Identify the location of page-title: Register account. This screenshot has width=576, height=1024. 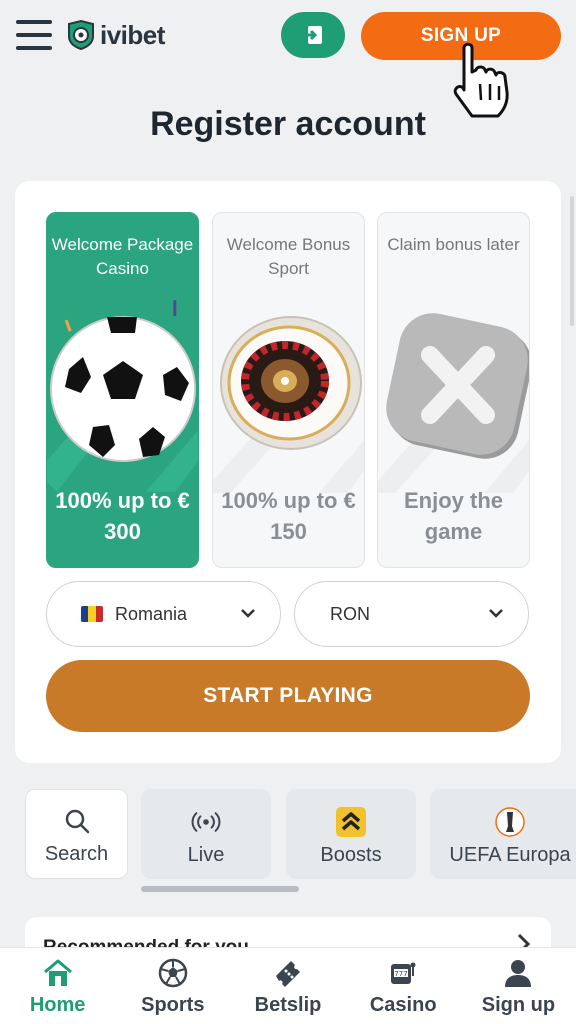
(288, 124).